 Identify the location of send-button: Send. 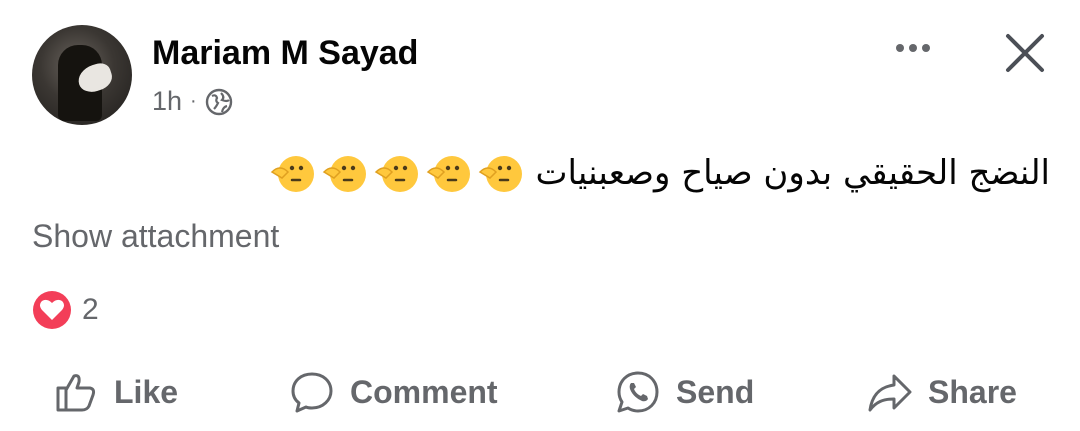
(684, 392).